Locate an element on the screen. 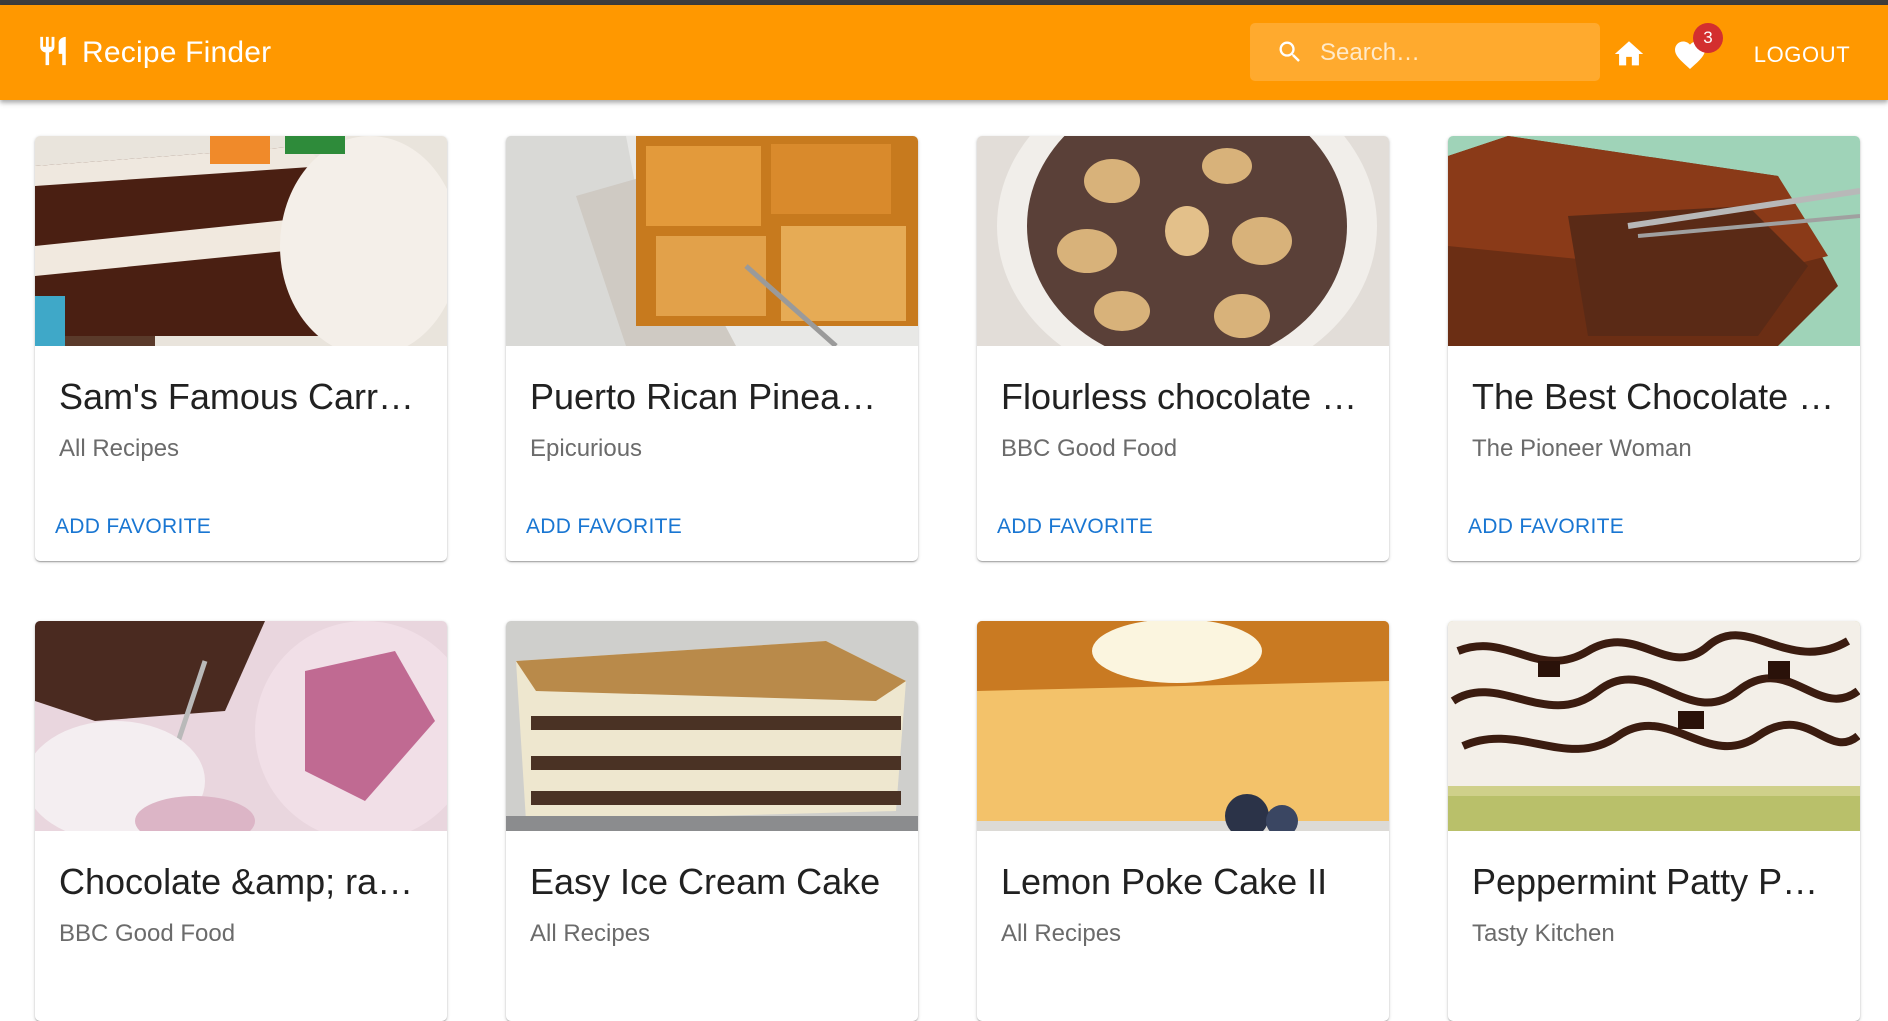 Image resolution: width=1888 pixels, height=1021 pixels. search-box is located at coordinates (1425, 52).